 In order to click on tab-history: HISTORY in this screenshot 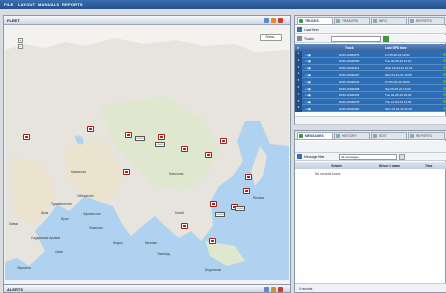, I will do `click(352, 135)`.